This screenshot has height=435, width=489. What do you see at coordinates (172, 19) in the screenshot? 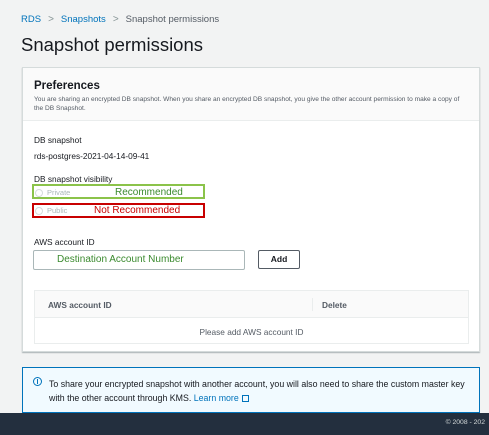
I see `breadcrumb-current: Snapshot permissions` at bounding box center [172, 19].